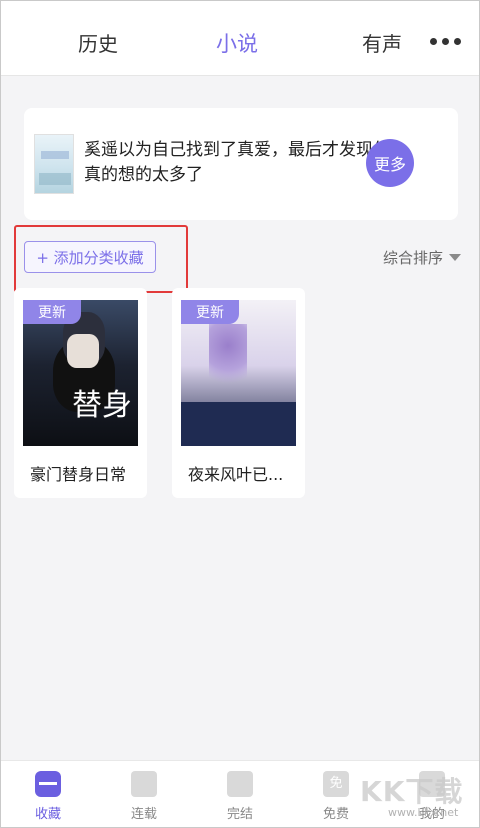 This screenshot has height=828, width=480. What do you see at coordinates (432, 784) in the screenshot?
I see `profile-icon` at bounding box center [432, 784].